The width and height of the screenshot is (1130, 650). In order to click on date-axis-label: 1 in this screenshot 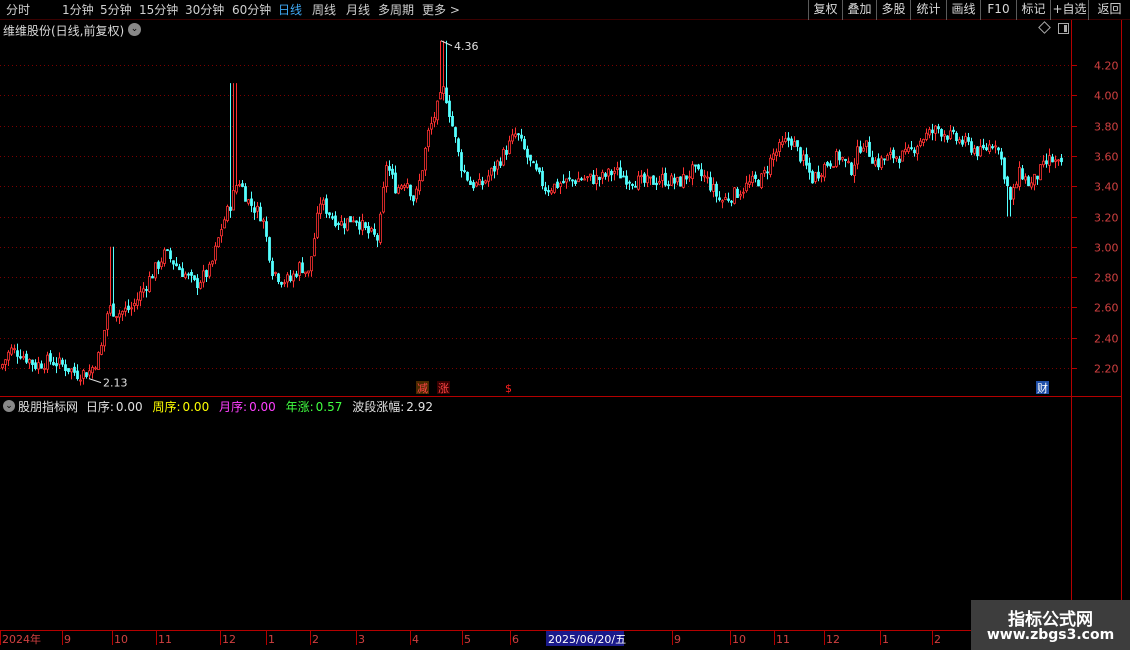, I will do `click(271, 639)`.